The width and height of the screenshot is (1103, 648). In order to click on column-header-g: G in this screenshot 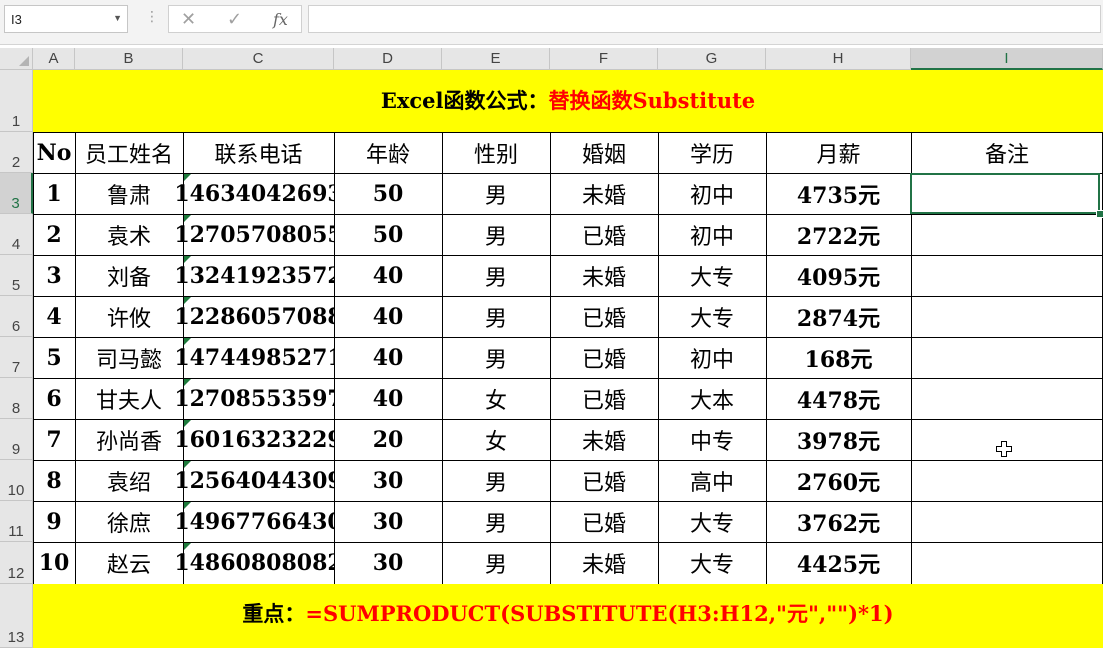, I will do `click(712, 59)`.